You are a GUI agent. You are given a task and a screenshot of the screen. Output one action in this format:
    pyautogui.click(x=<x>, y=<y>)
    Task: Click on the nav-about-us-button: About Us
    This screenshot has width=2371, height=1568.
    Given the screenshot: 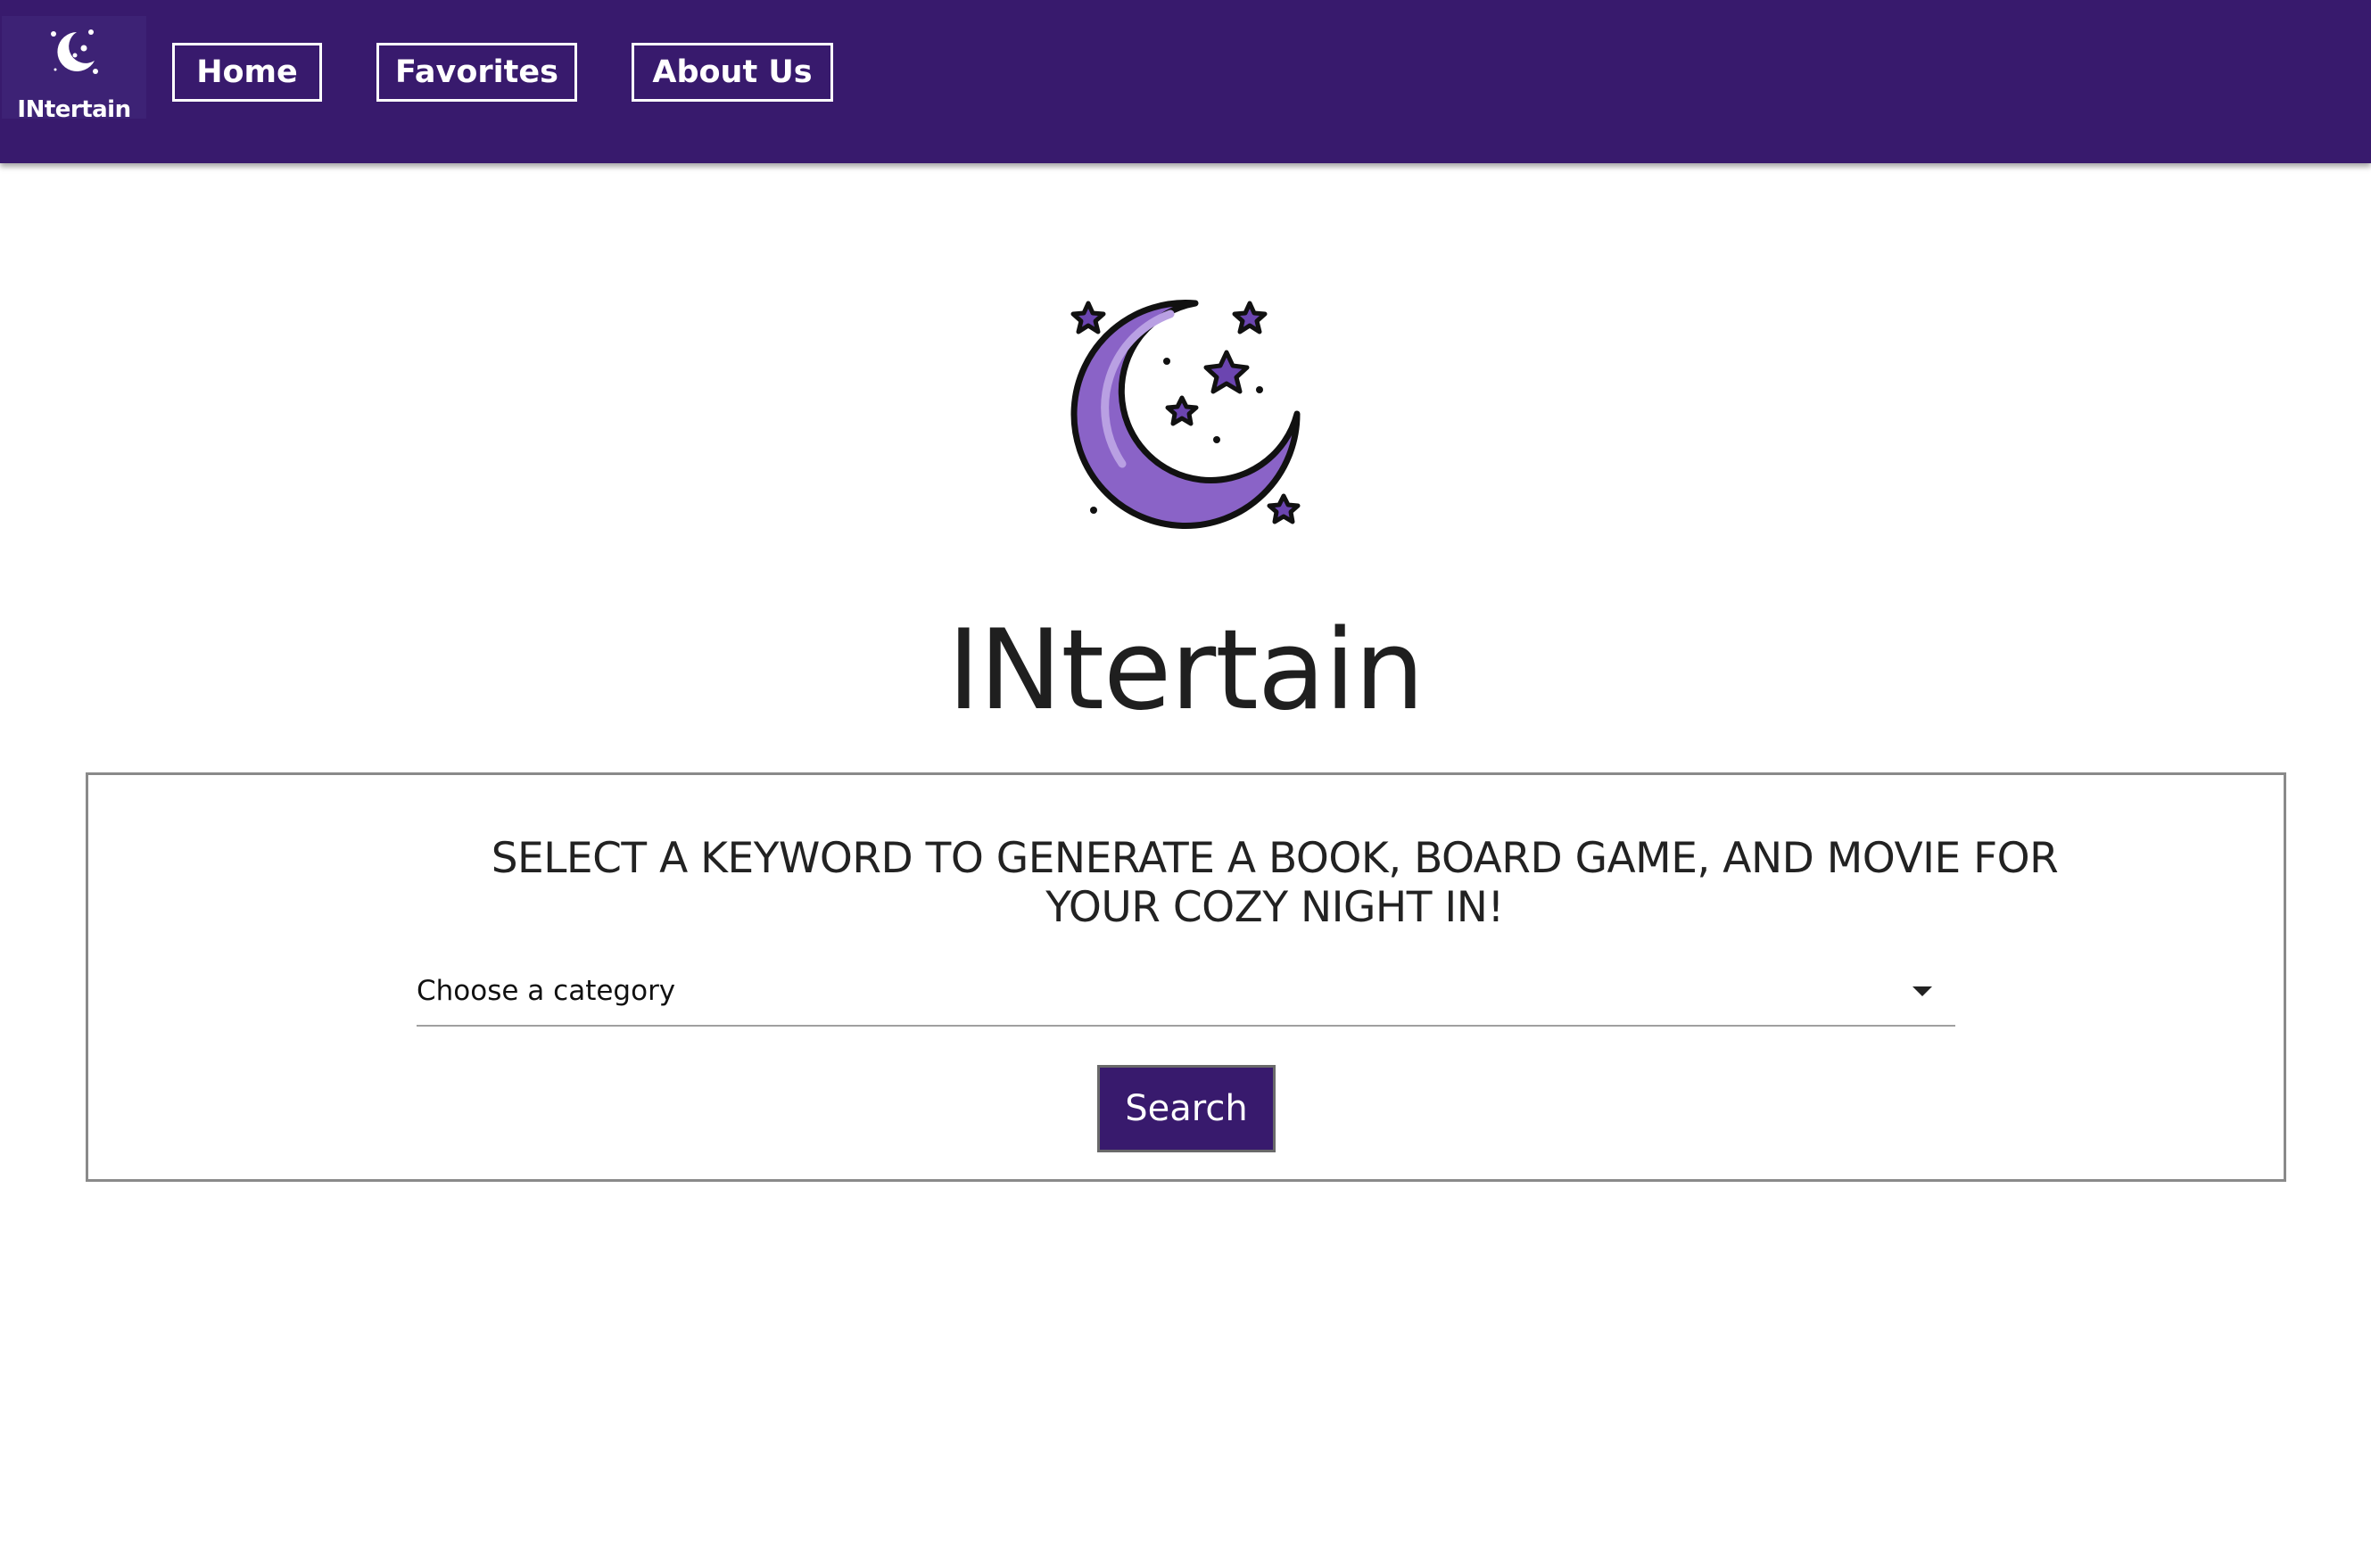 What is the action you would take?
    pyautogui.click(x=733, y=72)
    